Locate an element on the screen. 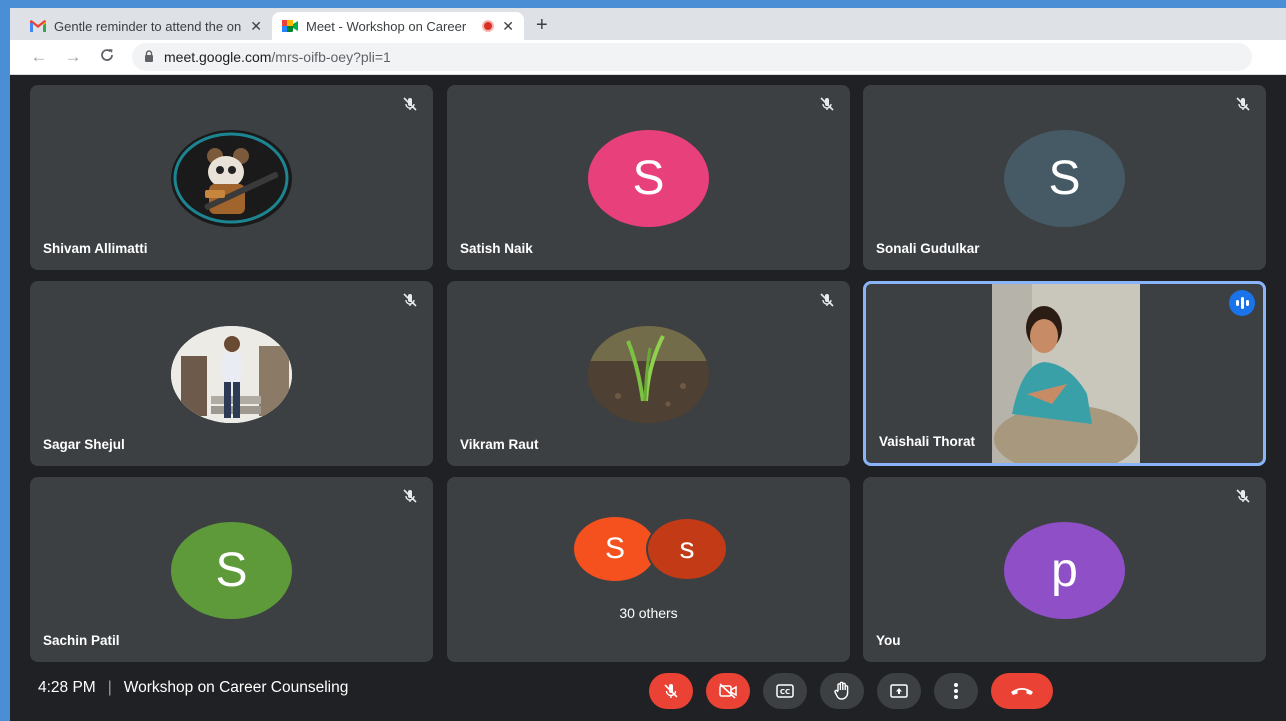  new-tab-button: + is located at coordinates (542, 26).